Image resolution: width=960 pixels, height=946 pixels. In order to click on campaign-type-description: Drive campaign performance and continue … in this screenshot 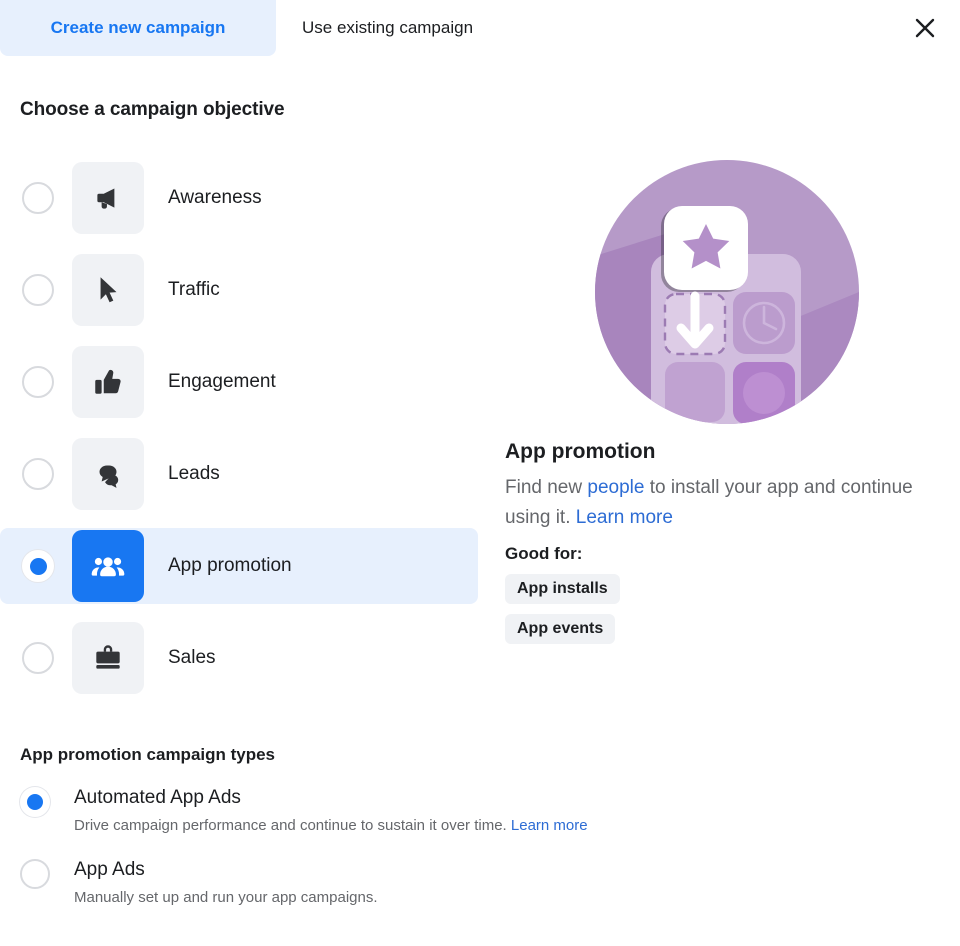, I will do `click(507, 826)`.